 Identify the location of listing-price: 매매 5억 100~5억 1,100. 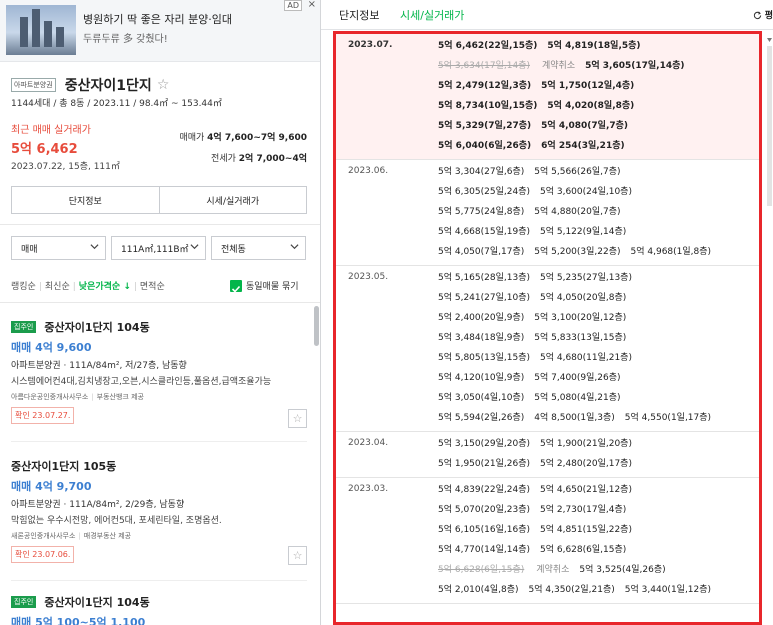
(78, 620).